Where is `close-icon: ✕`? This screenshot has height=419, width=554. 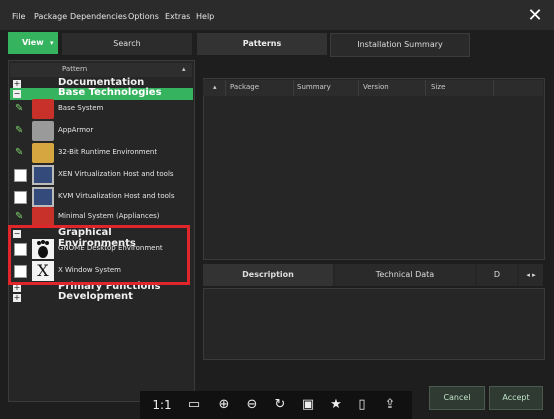
close-icon: ✕ is located at coordinates (535, 16).